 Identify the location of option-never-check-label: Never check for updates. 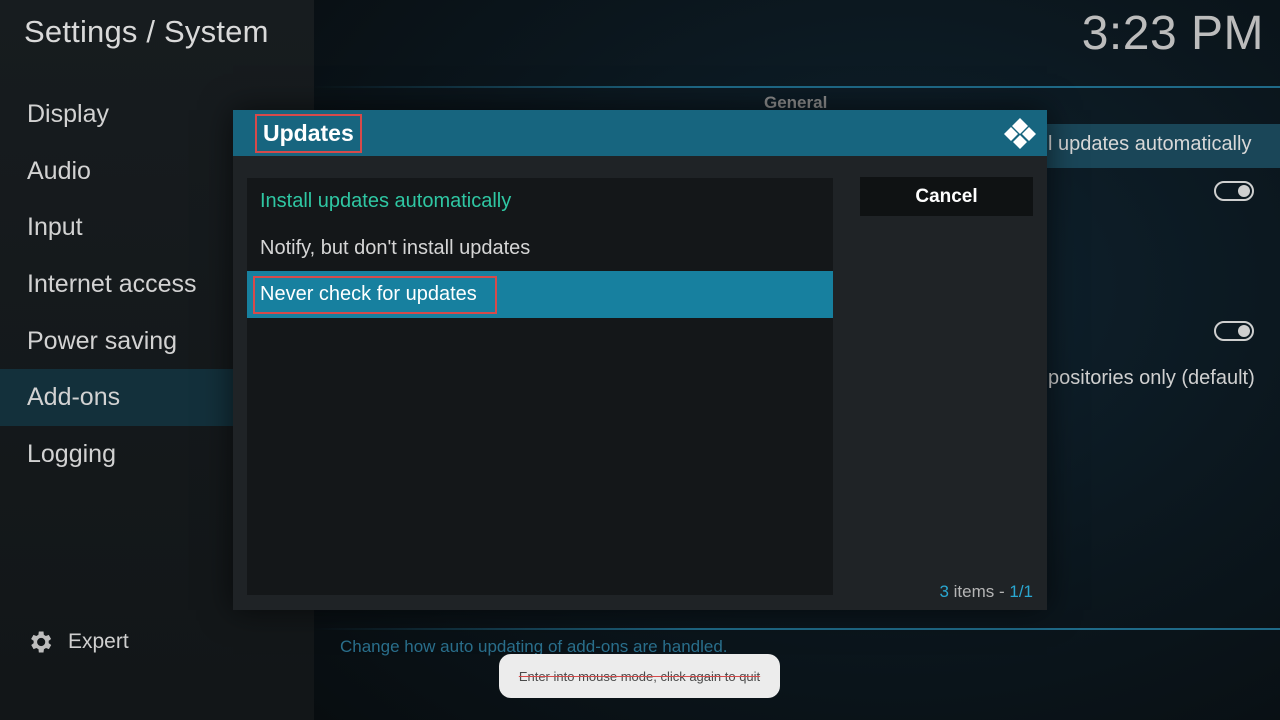
(368, 294).